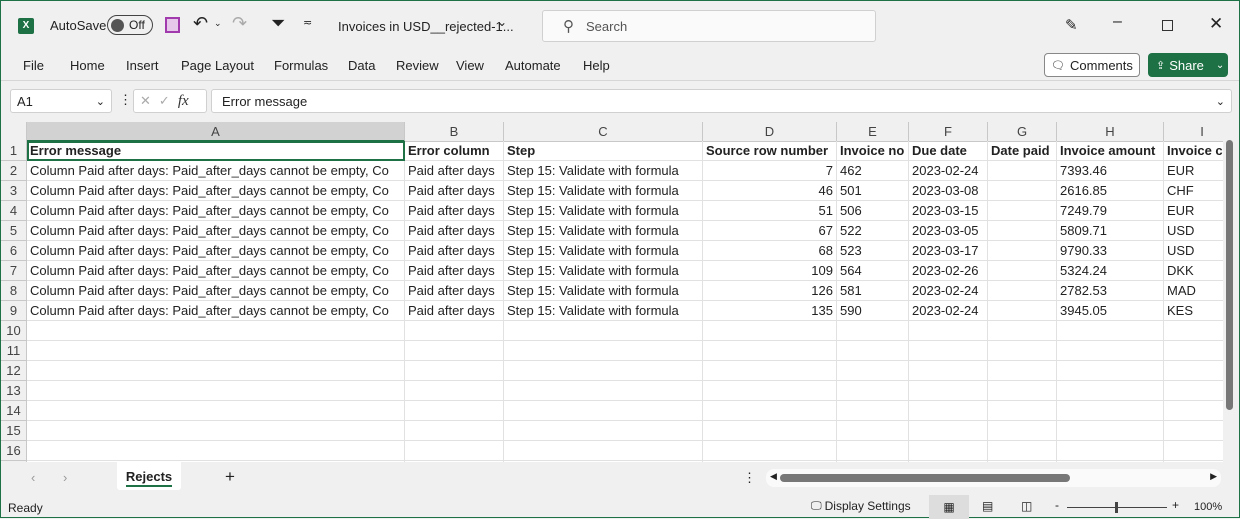  What do you see at coordinates (948, 271) in the screenshot?
I see `cell: 2023-02-26` at bounding box center [948, 271].